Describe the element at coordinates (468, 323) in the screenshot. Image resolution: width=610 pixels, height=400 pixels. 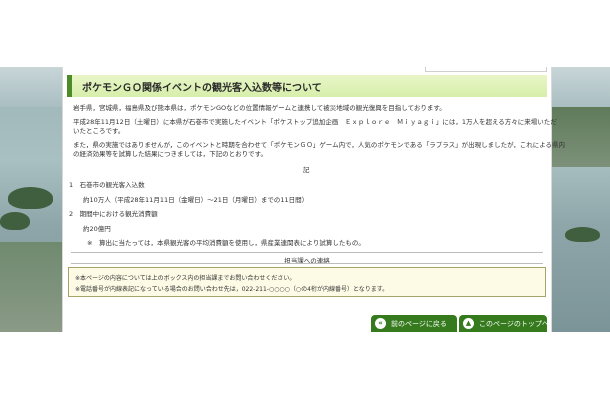
I see `up-arrow-icon: ▲` at that location.